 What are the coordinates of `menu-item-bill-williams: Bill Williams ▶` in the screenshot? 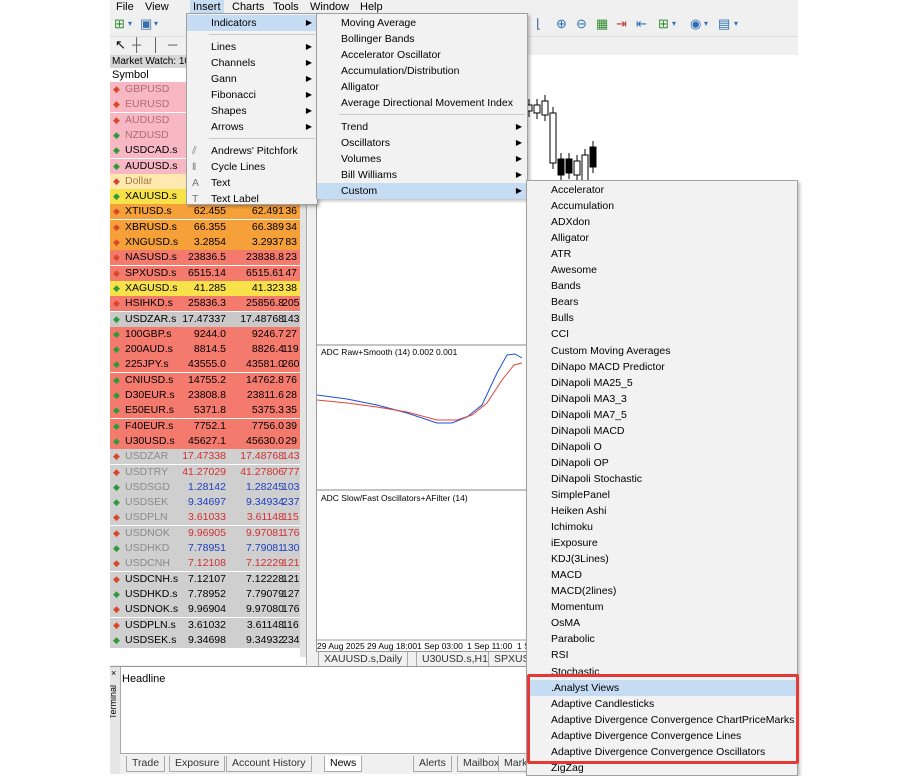 It's located at (422, 175).